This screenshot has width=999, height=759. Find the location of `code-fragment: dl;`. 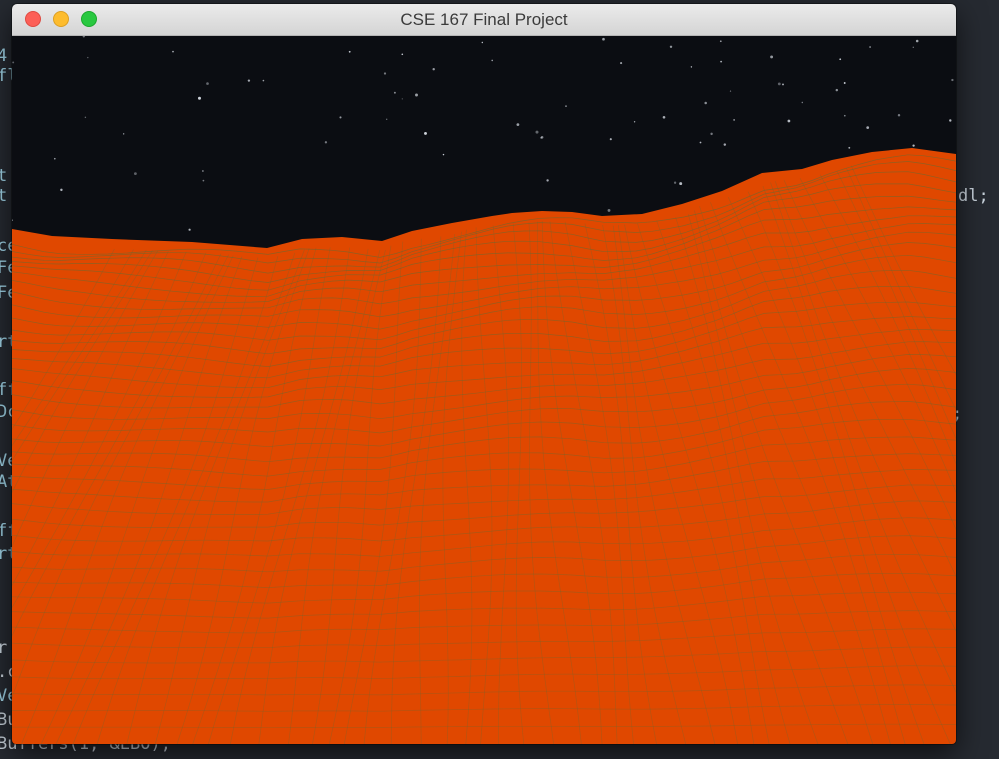

code-fragment: dl; is located at coordinates (973, 196).